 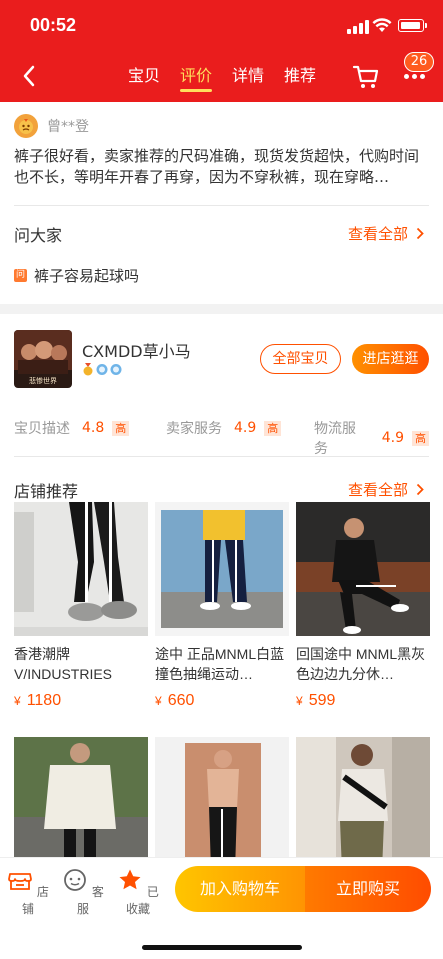 I want to click on recommend-view-all-button: 查看全部, so click(x=386, y=489).